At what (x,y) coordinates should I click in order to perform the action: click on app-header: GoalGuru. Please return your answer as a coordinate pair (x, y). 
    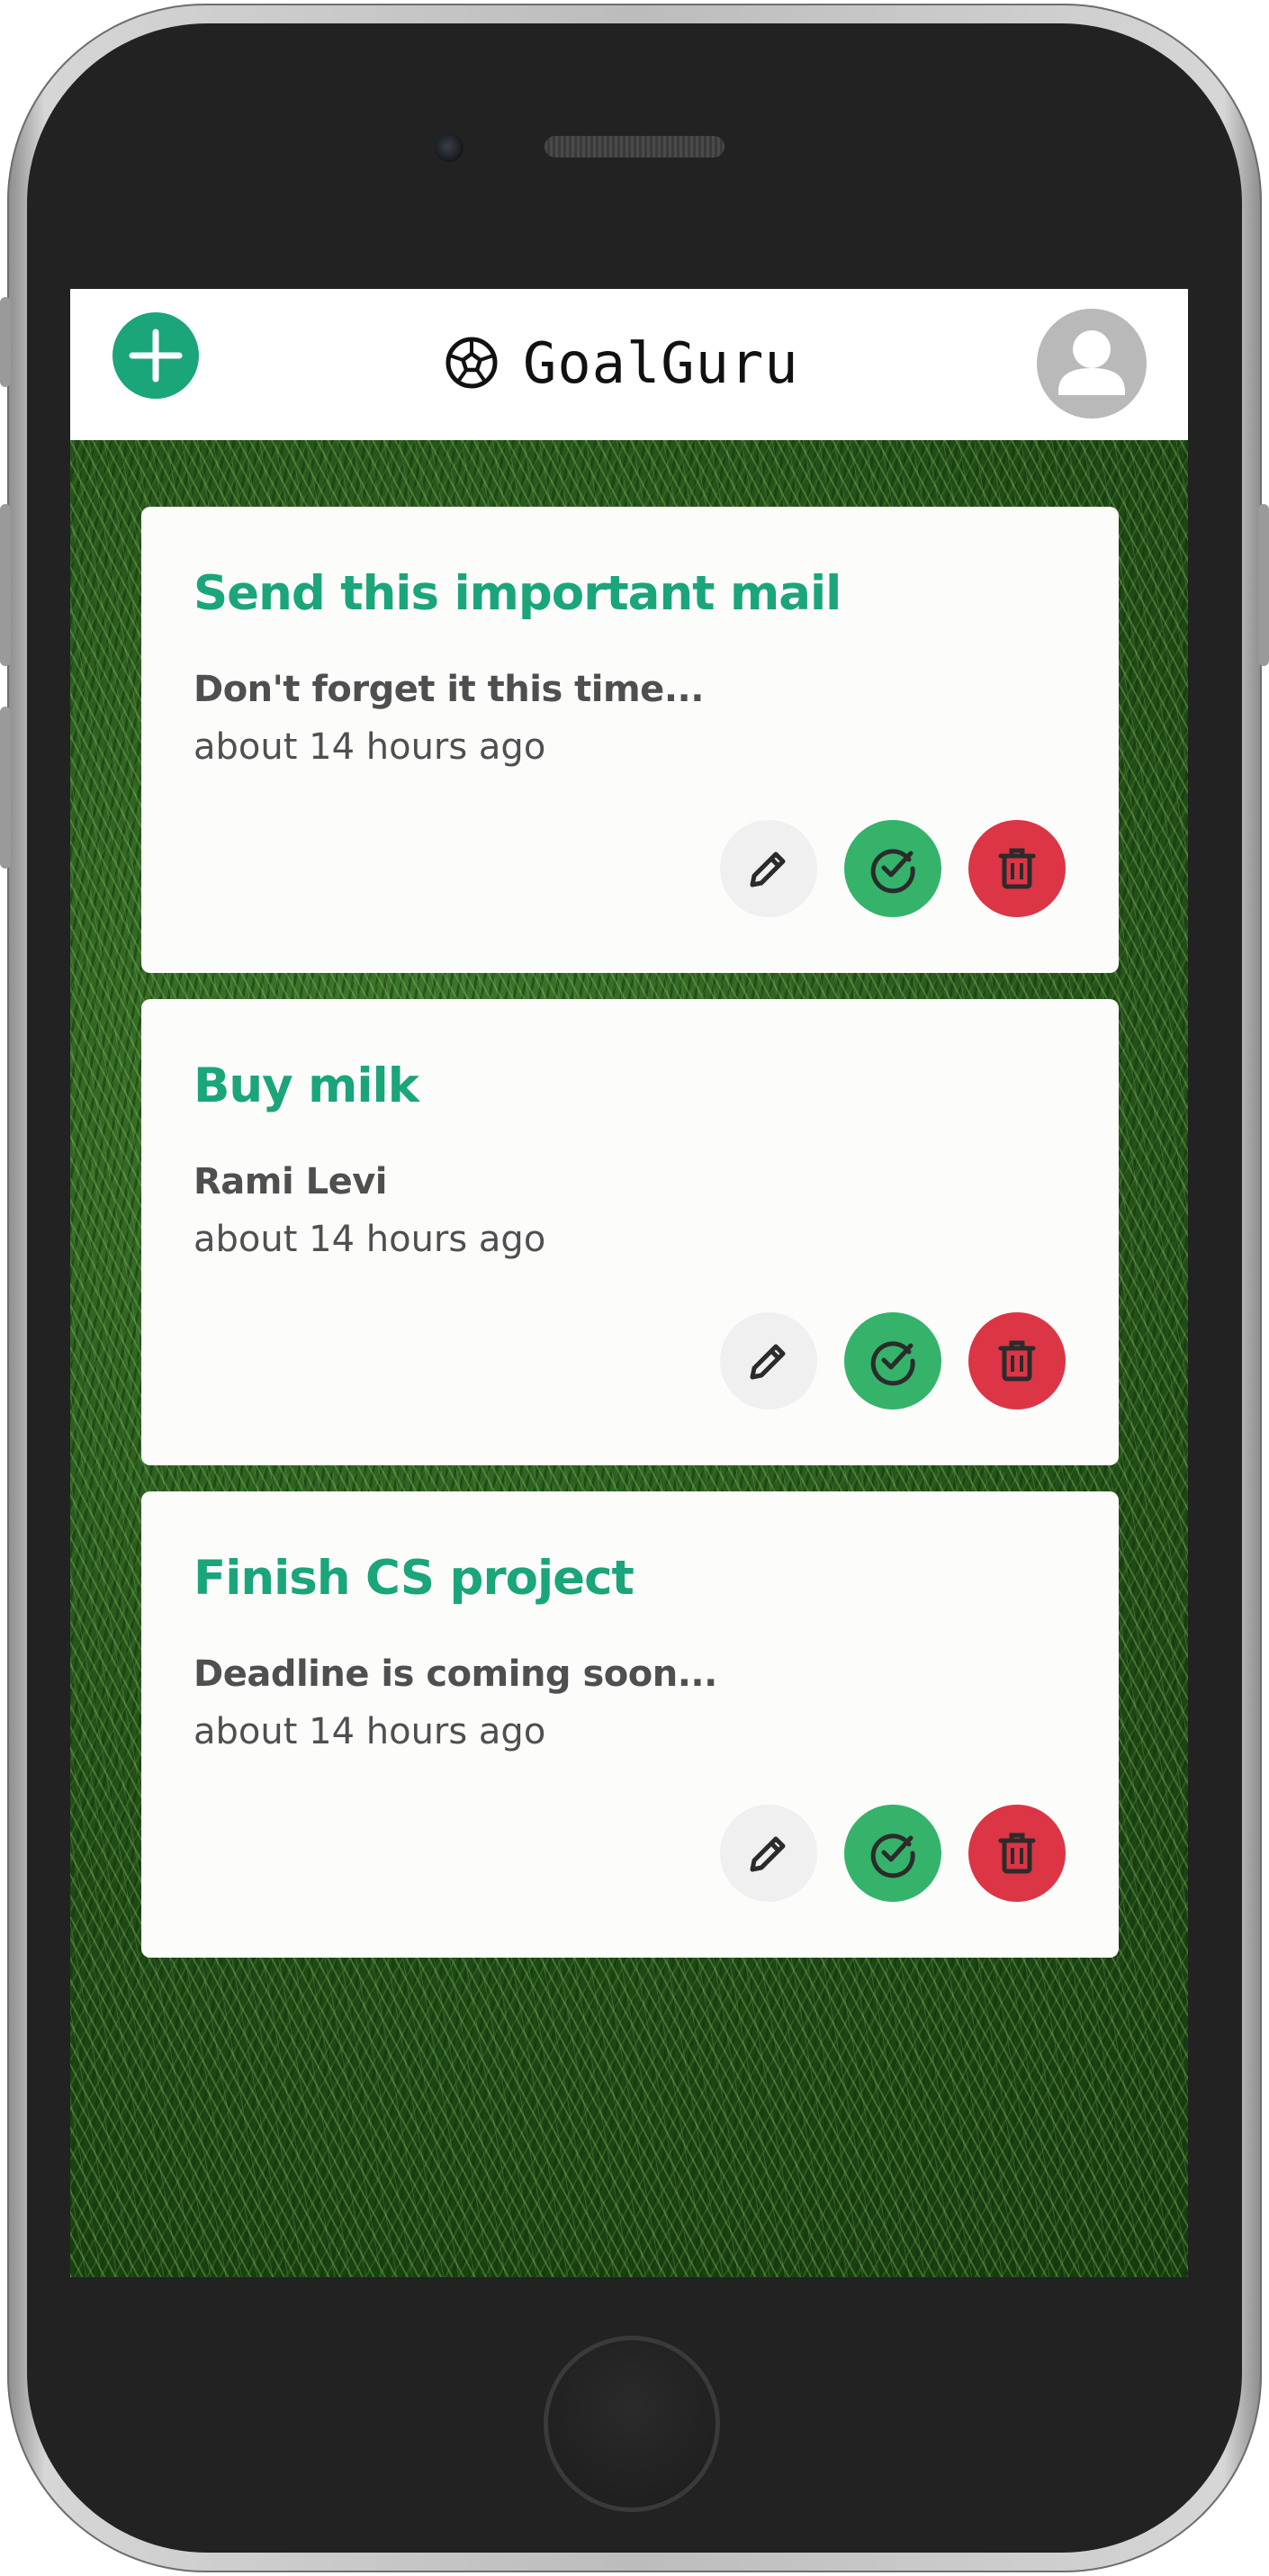
    Looking at the image, I should click on (629, 364).